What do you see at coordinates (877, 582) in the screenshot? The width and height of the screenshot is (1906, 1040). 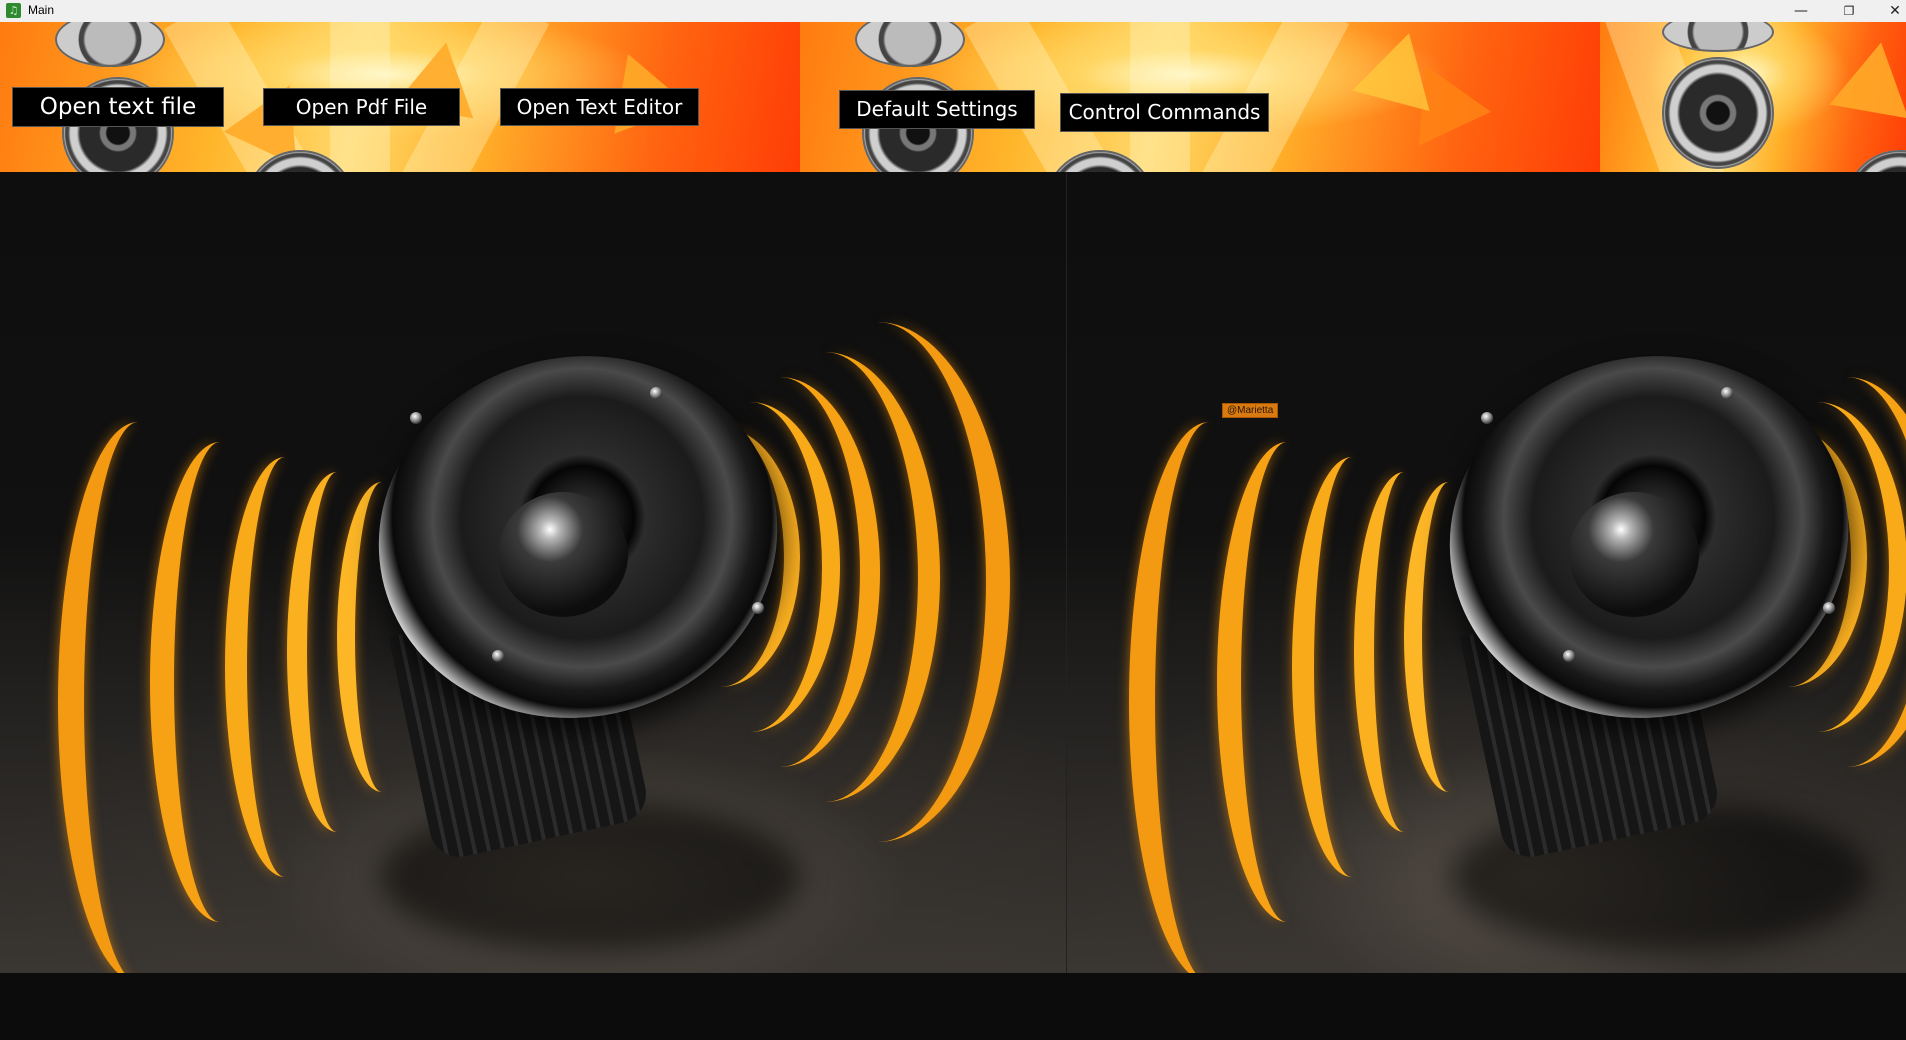 I see `sound-wave` at bounding box center [877, 582].